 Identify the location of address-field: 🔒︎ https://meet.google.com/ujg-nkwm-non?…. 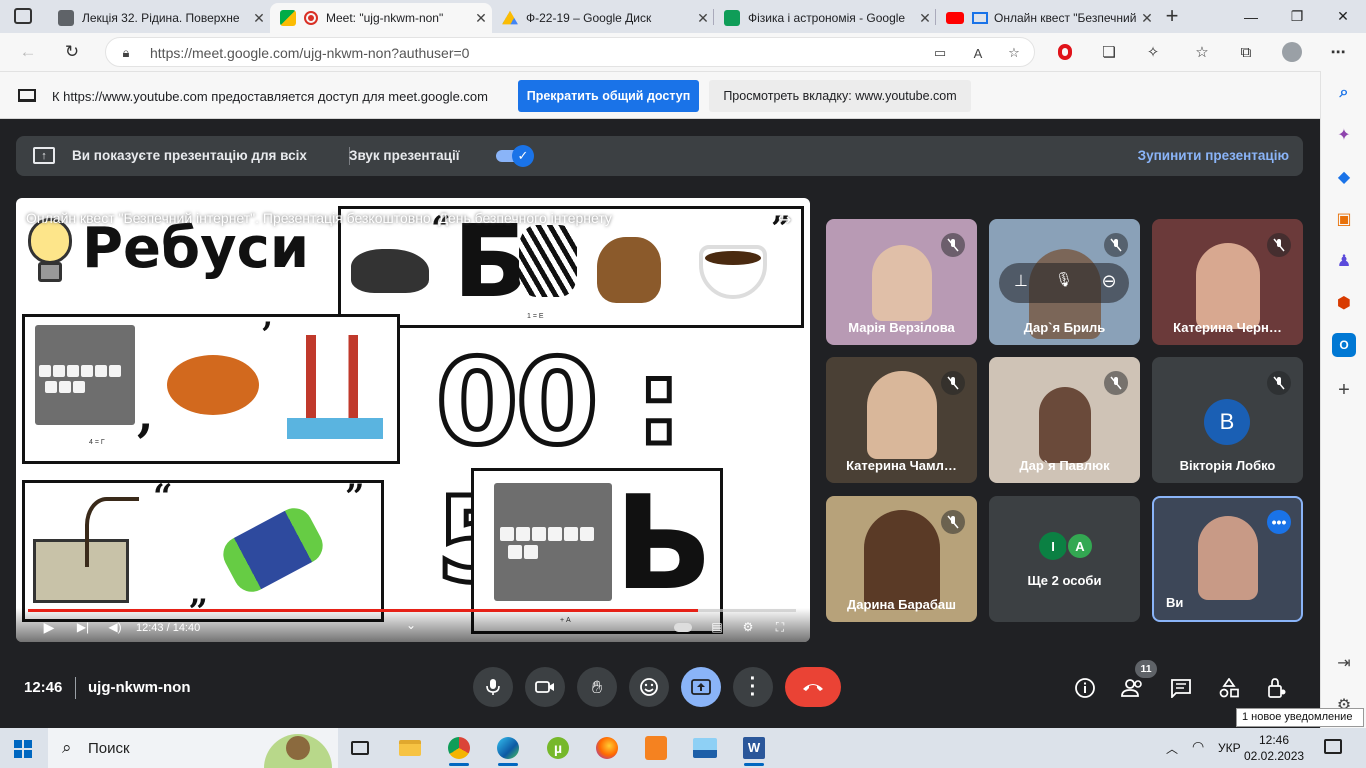
(570, 52).